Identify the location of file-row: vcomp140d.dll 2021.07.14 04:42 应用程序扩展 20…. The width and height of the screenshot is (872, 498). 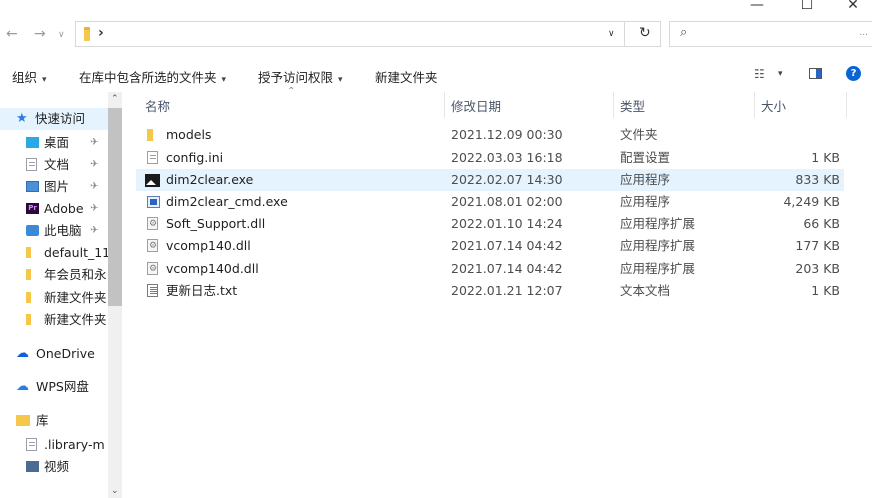
(490, 269).